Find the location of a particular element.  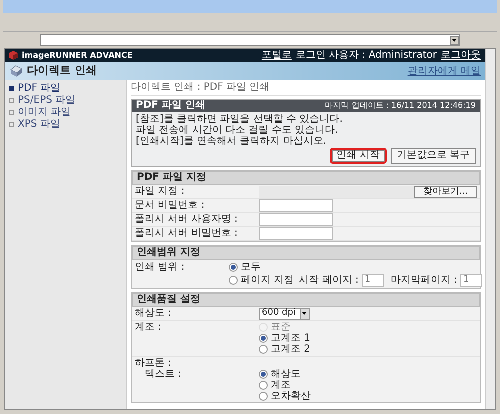

field-label: 텍스트 : is located at coordinates (163, 375).